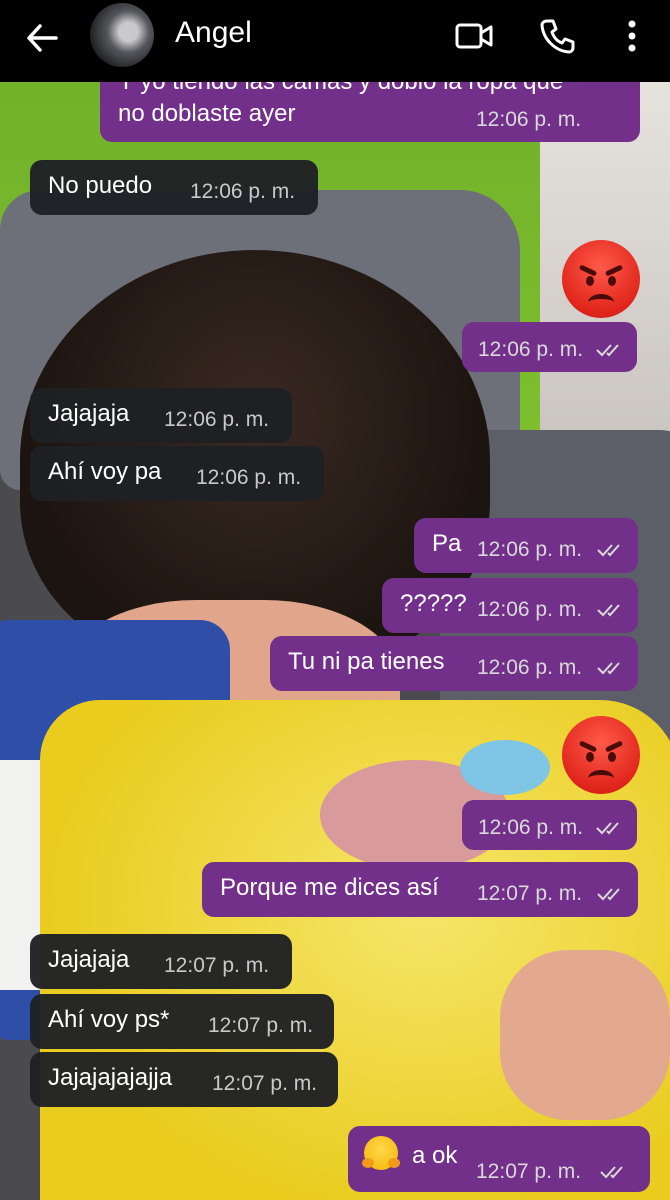 This screenshot has width=670, height=1200. What do you see at coordinates (177, 473) in the screenshot?
I see `message-bubble-incoming: Ahí voy pa 12:06 p. m.` at bounding box center [177, 473].